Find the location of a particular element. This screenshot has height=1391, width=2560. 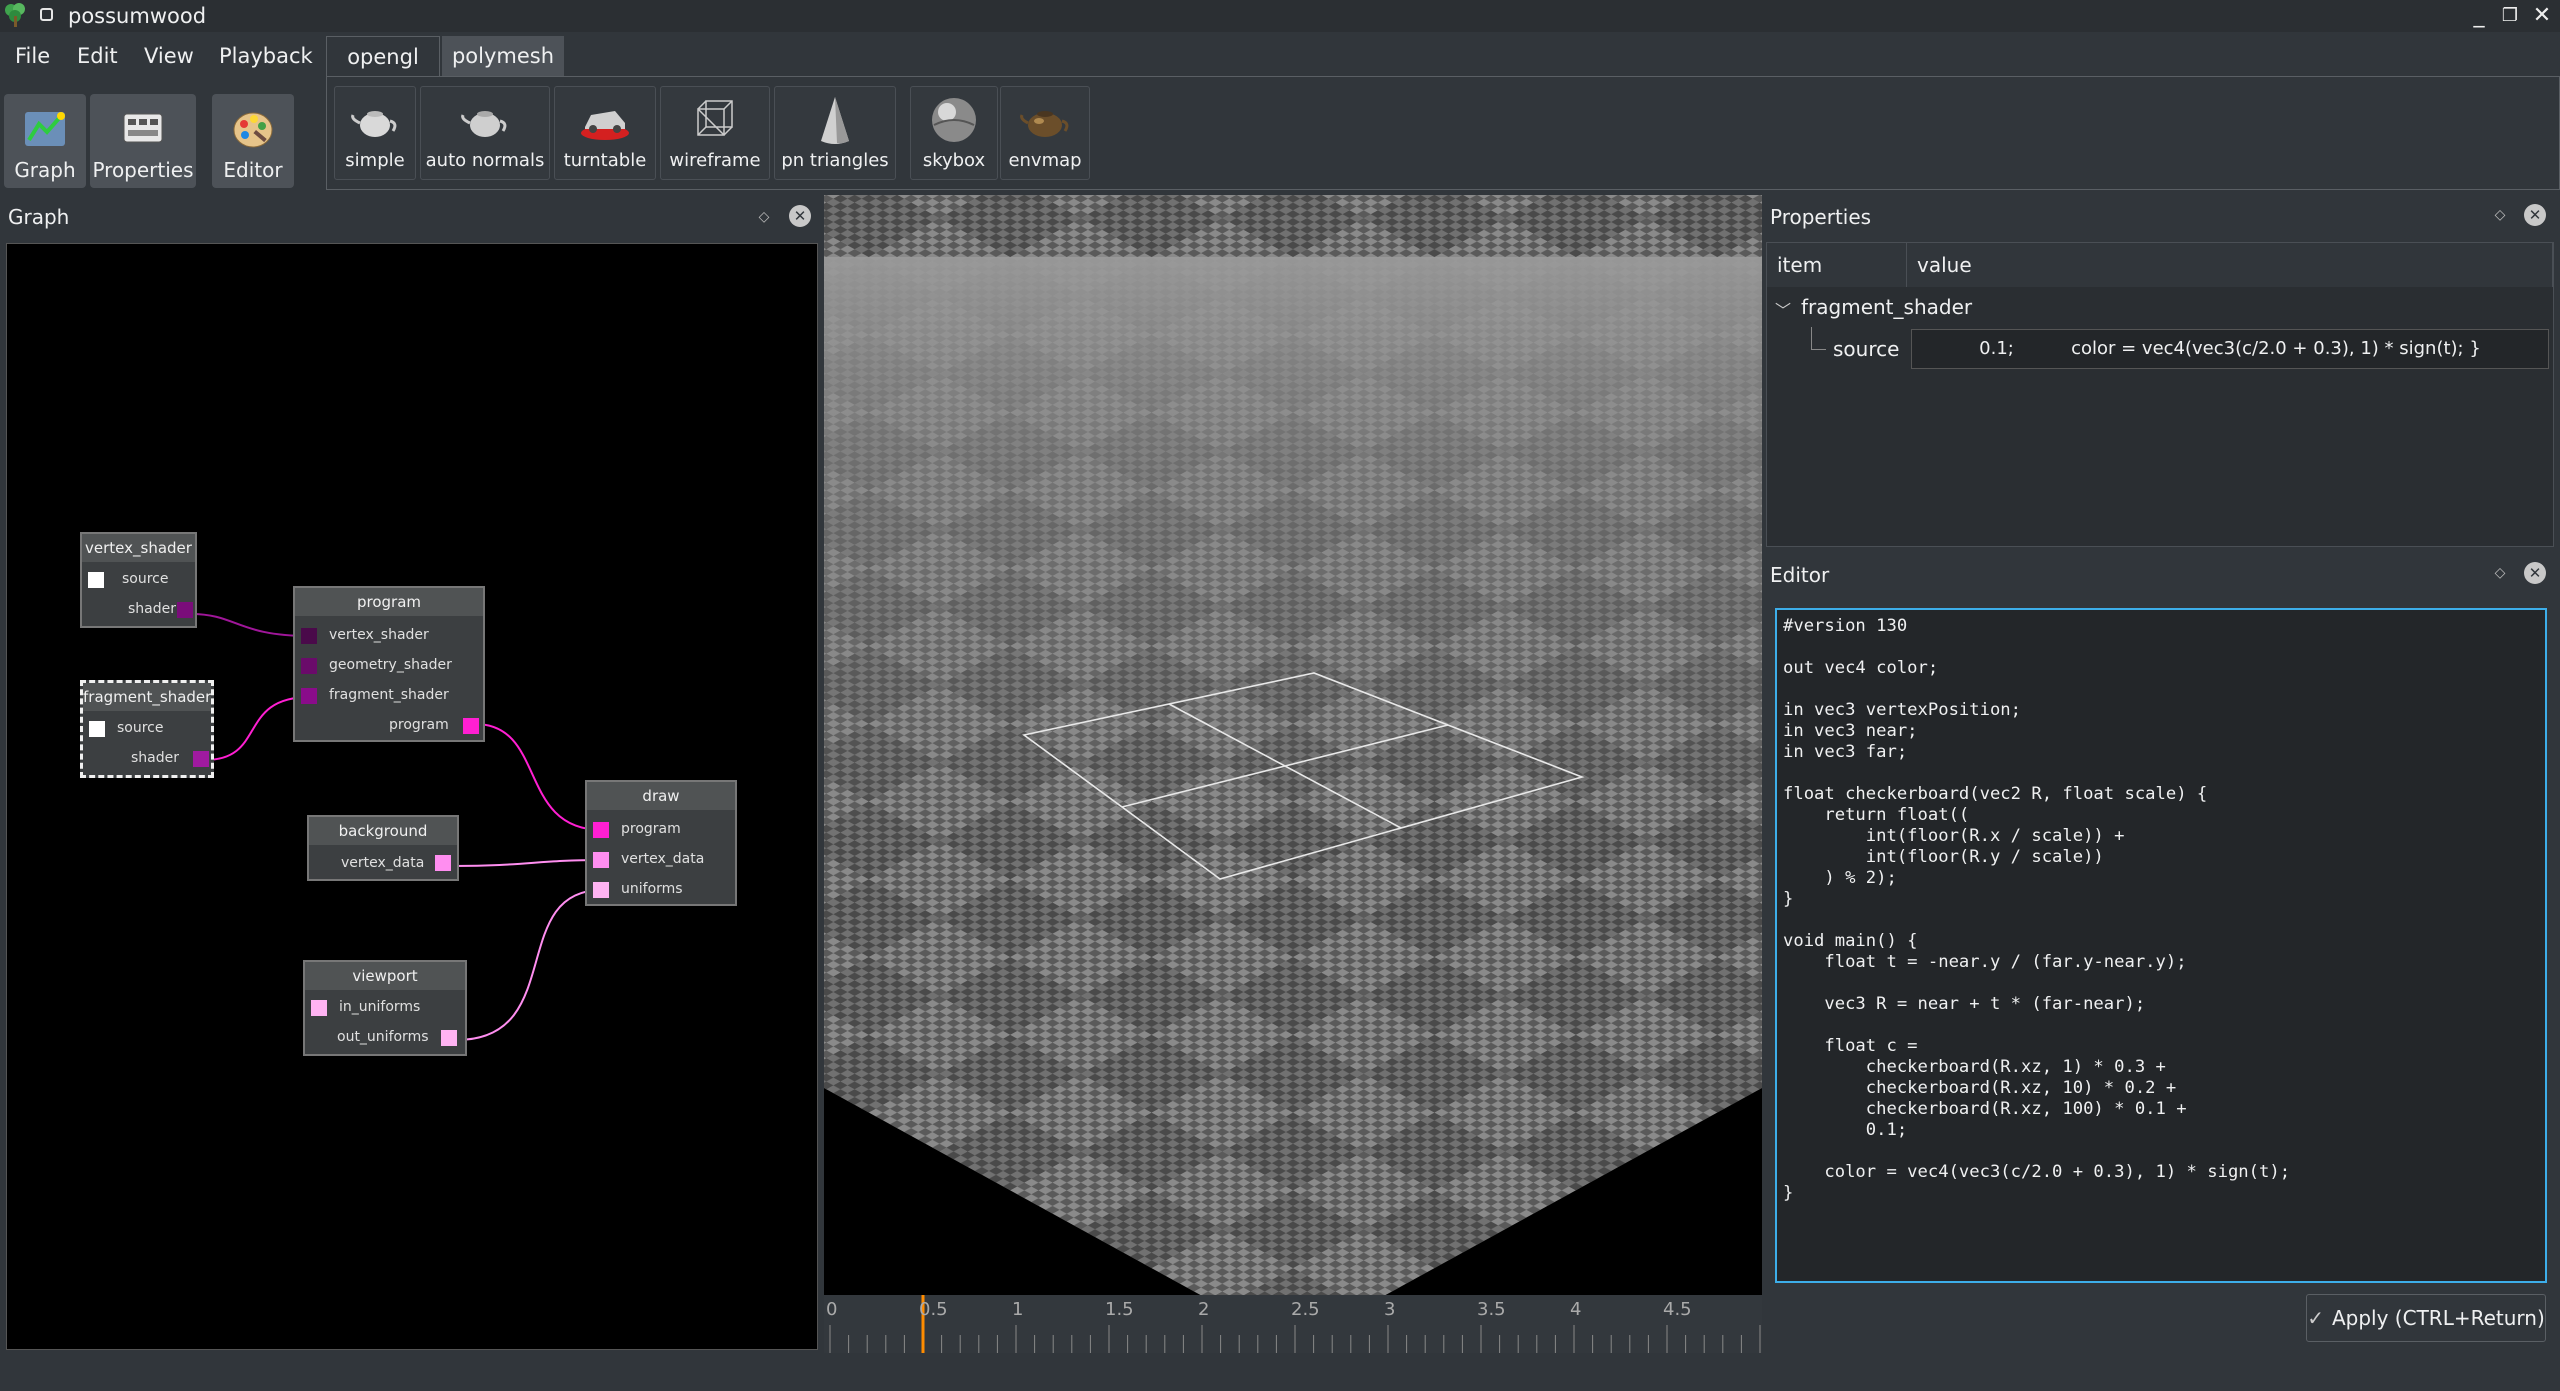

graph-button-label: Graph is located at coordinates (45, 170).